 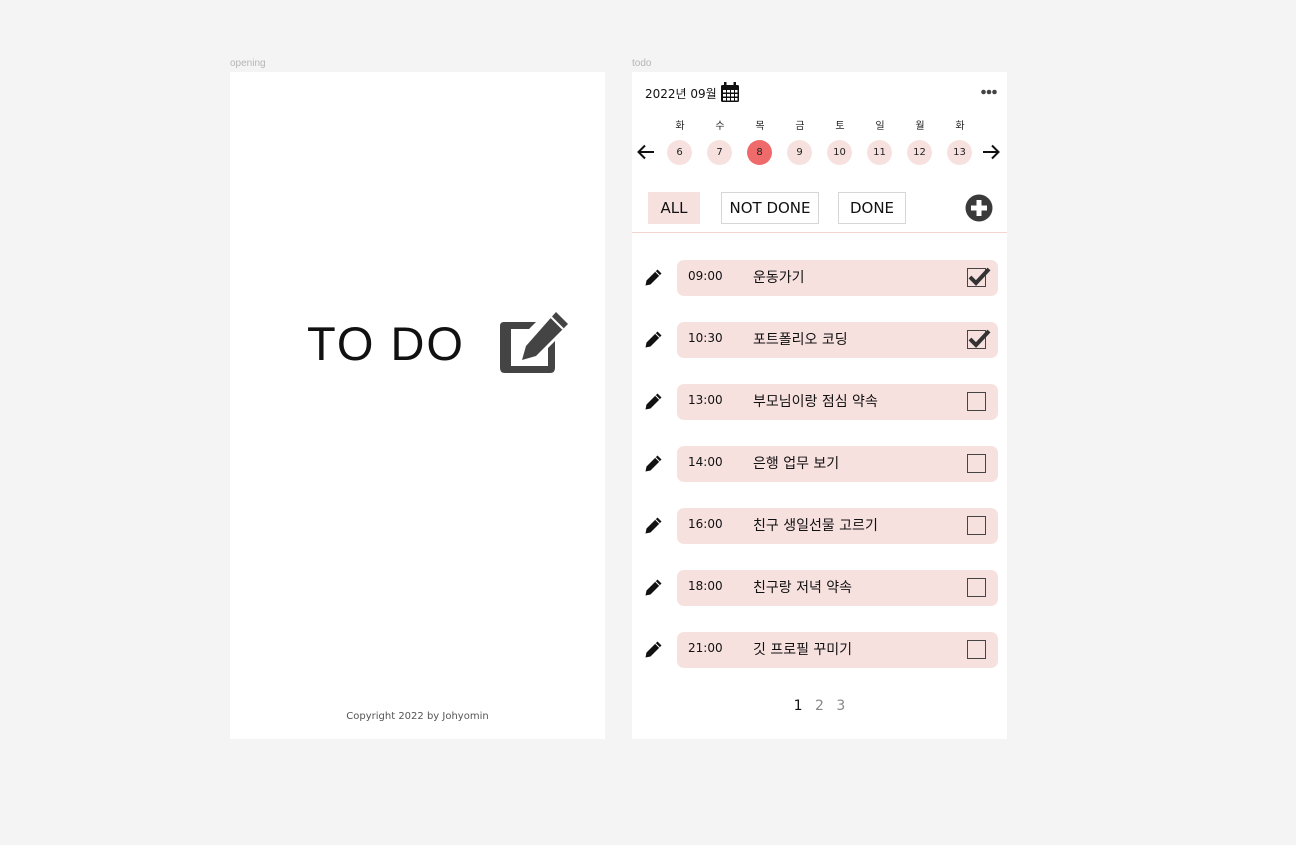 What do you see at coordinates (679, 152) in the screenshot?
I see `date-chip: 6` at bounding box center [679, 152].